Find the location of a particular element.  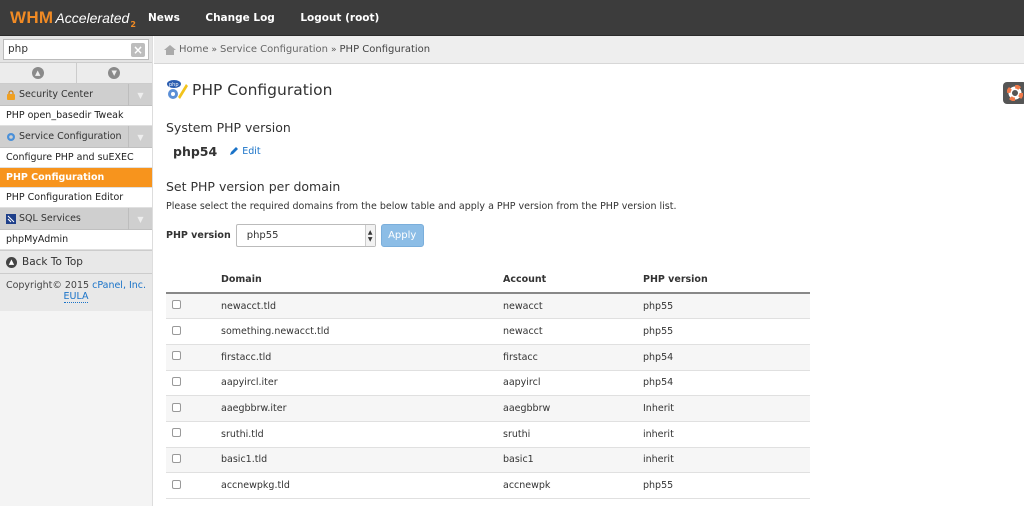

chevron-down-icon: ▼ is located at coordinates (114, 73).